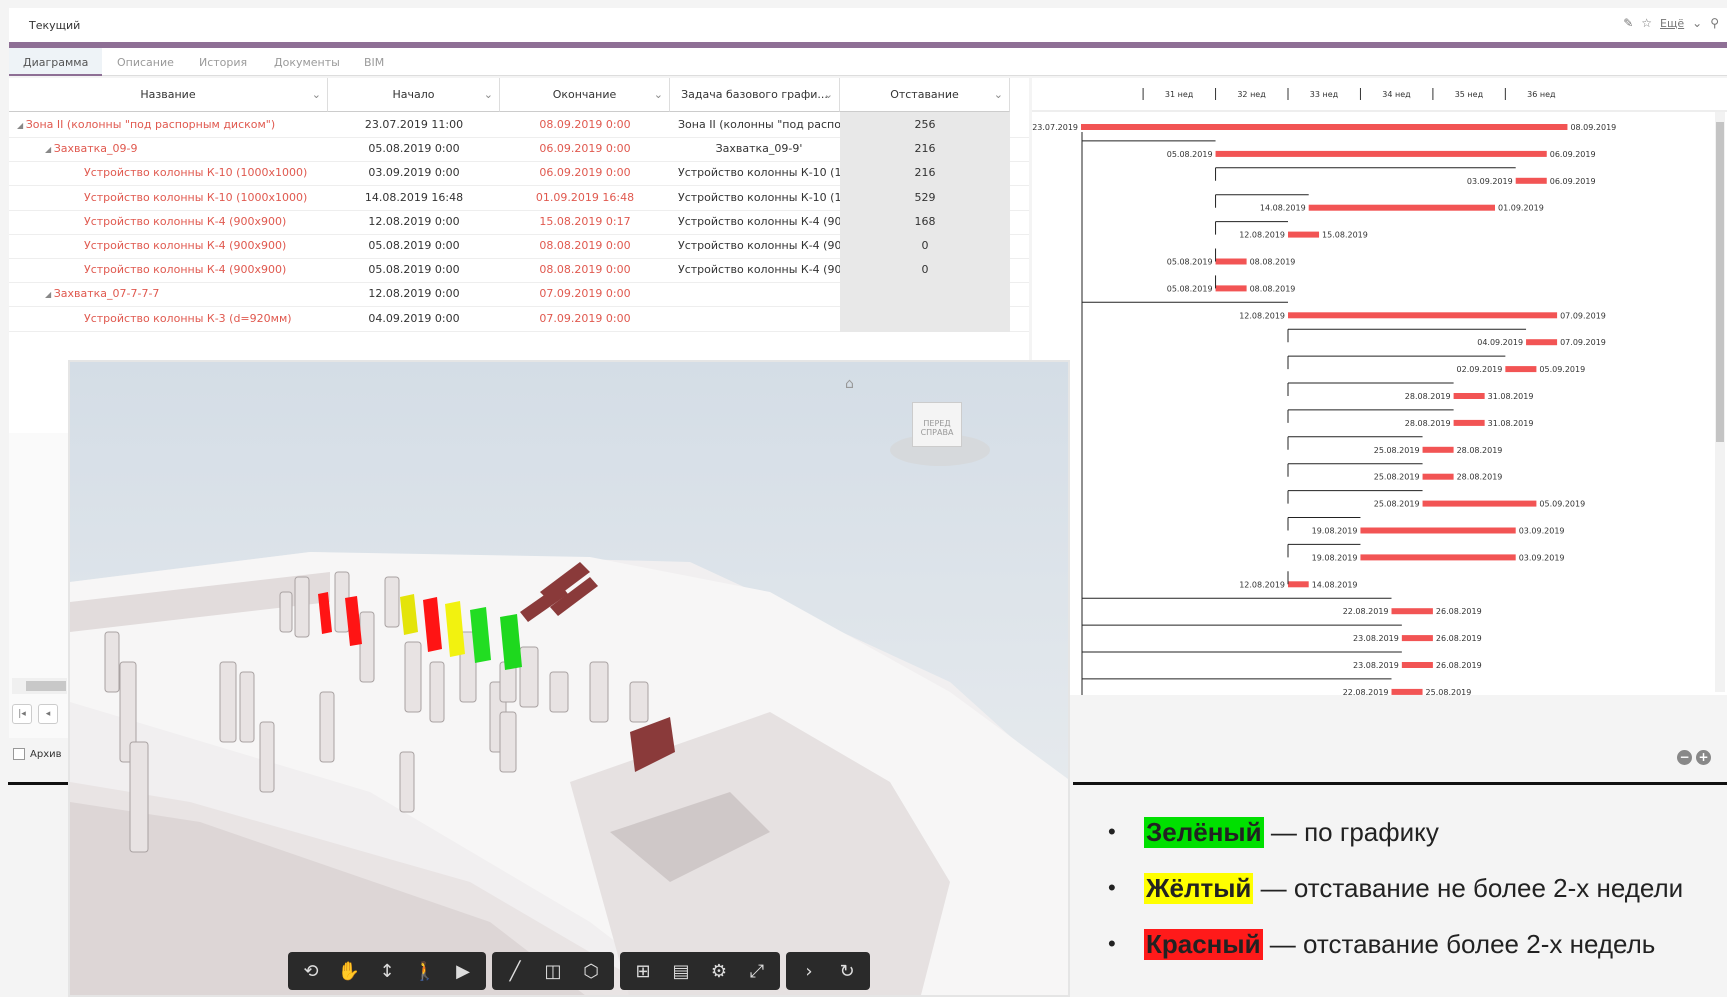 The image size is (1727, 997). I want to click on archive-checkbox: Архив, so click(37, 754).